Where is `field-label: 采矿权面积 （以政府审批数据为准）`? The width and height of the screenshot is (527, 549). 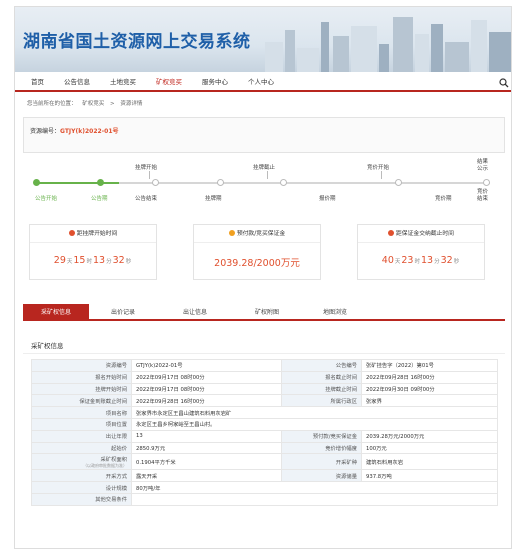 field-label: 采矿权面积 （以政府审批数据为准） is located at coordinates (81, 462).